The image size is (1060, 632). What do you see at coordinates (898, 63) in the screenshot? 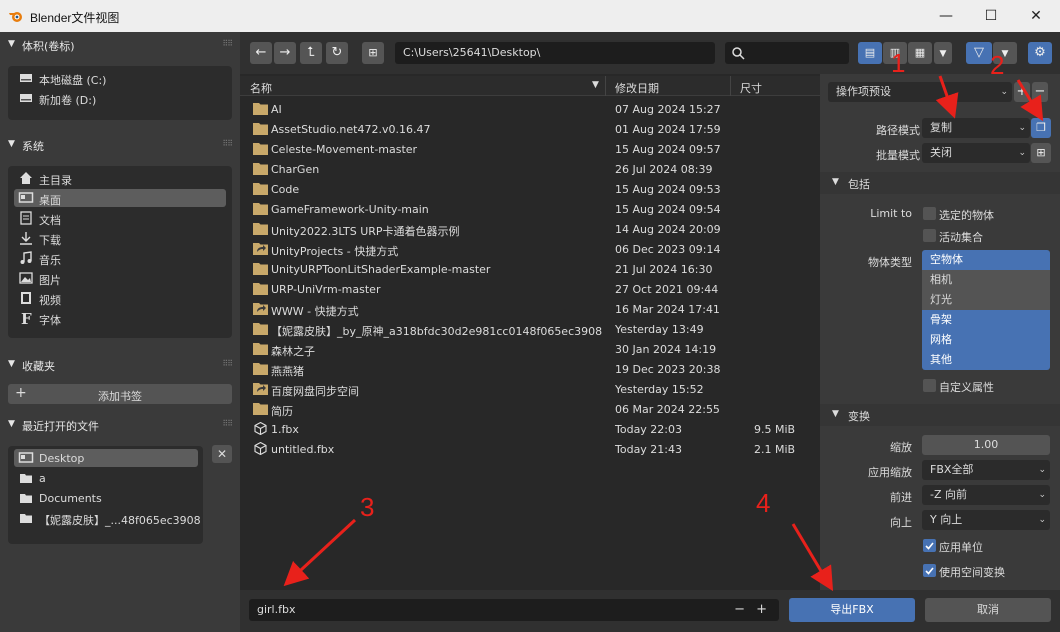
I see `annotation-label-1: 1` at bounding box center [898, 63].